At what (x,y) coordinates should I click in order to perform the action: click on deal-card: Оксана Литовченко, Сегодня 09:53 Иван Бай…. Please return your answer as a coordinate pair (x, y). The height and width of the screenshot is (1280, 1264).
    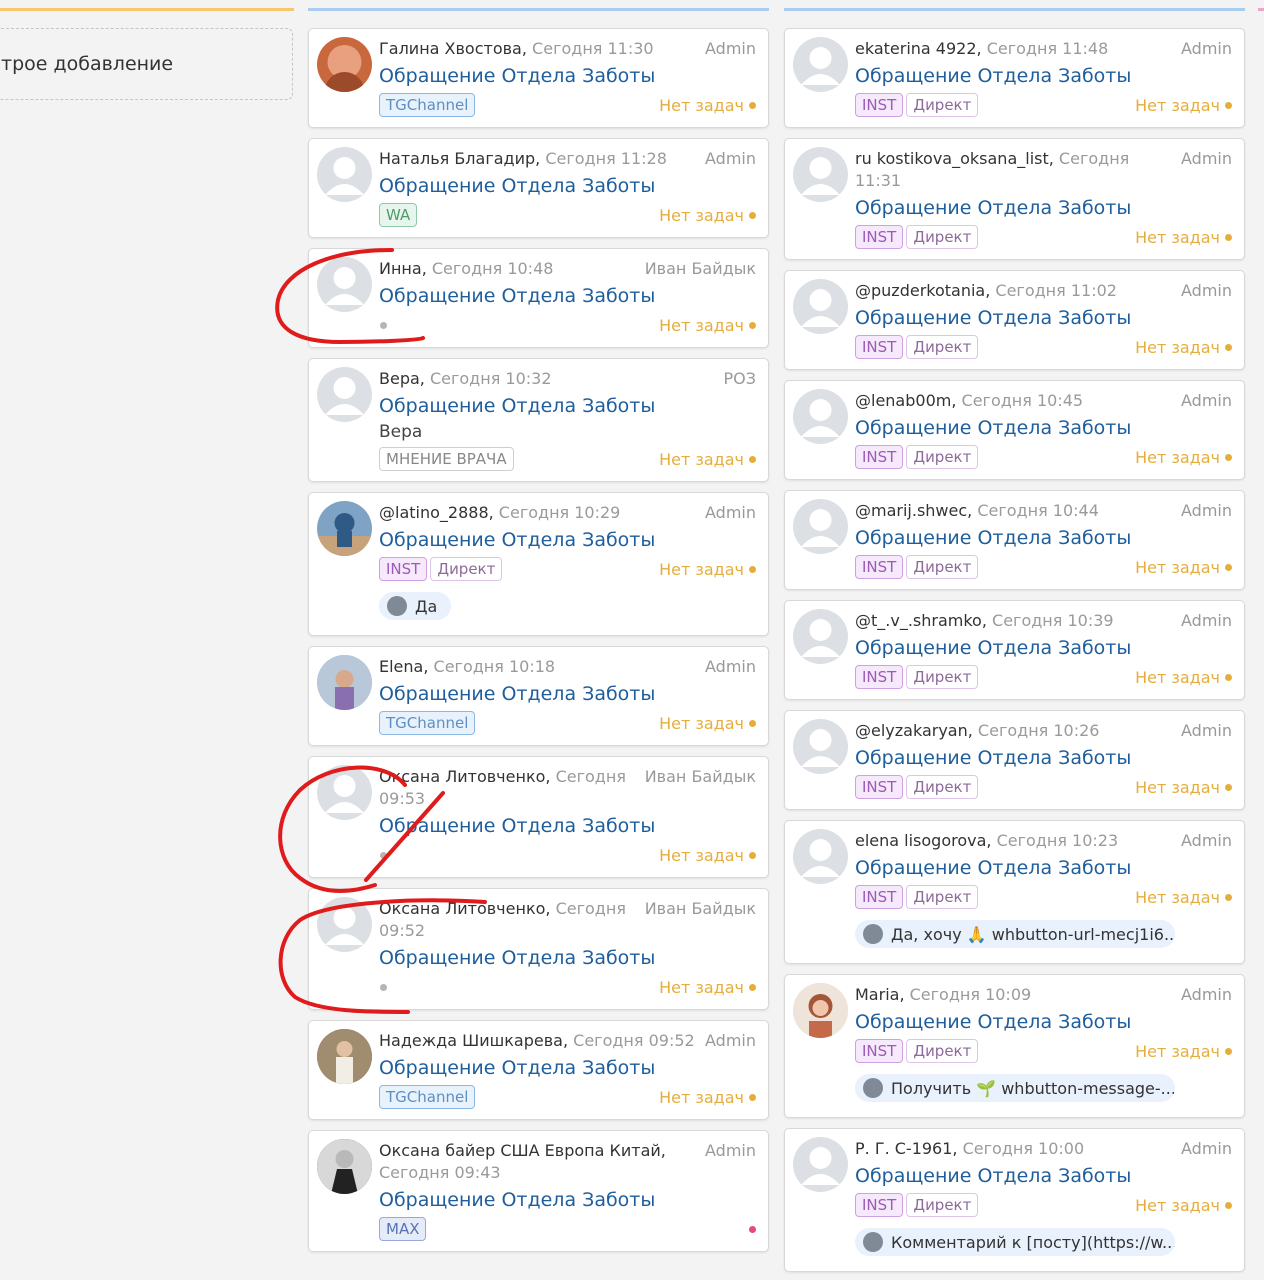
    Looking at the image, I should click on (538, 817).